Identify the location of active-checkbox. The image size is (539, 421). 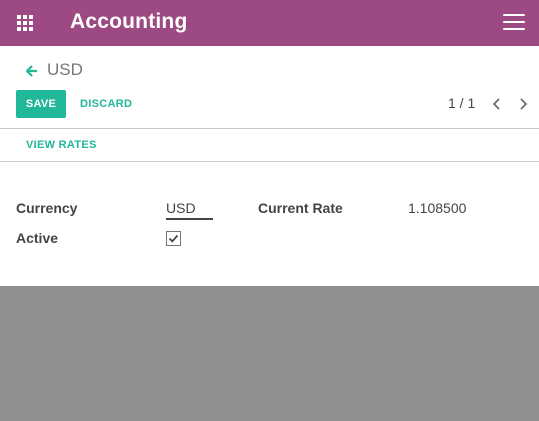
(173, 238).